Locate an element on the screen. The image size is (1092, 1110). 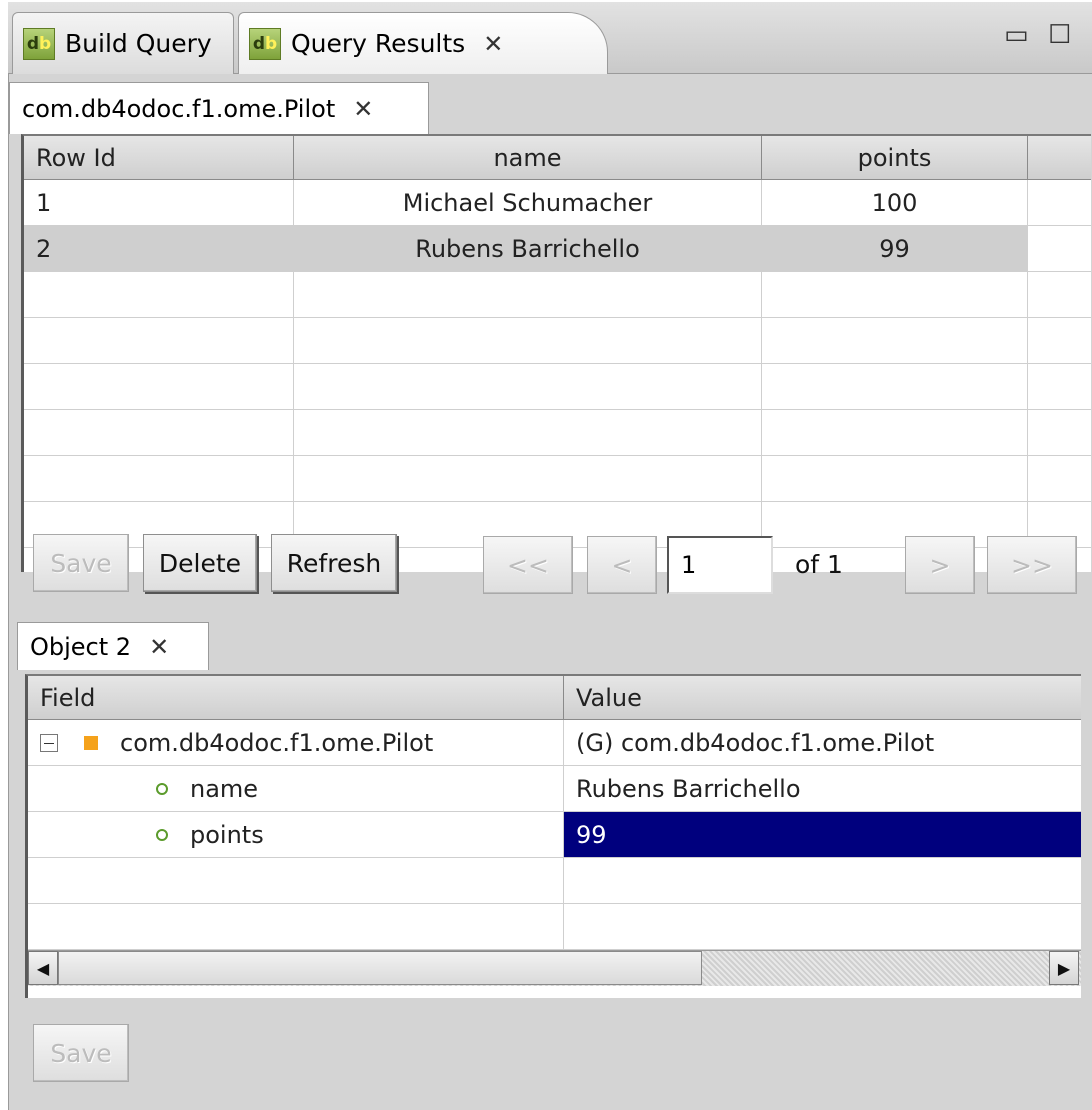
table-cell: 100 is located at coordinates (895, 203).